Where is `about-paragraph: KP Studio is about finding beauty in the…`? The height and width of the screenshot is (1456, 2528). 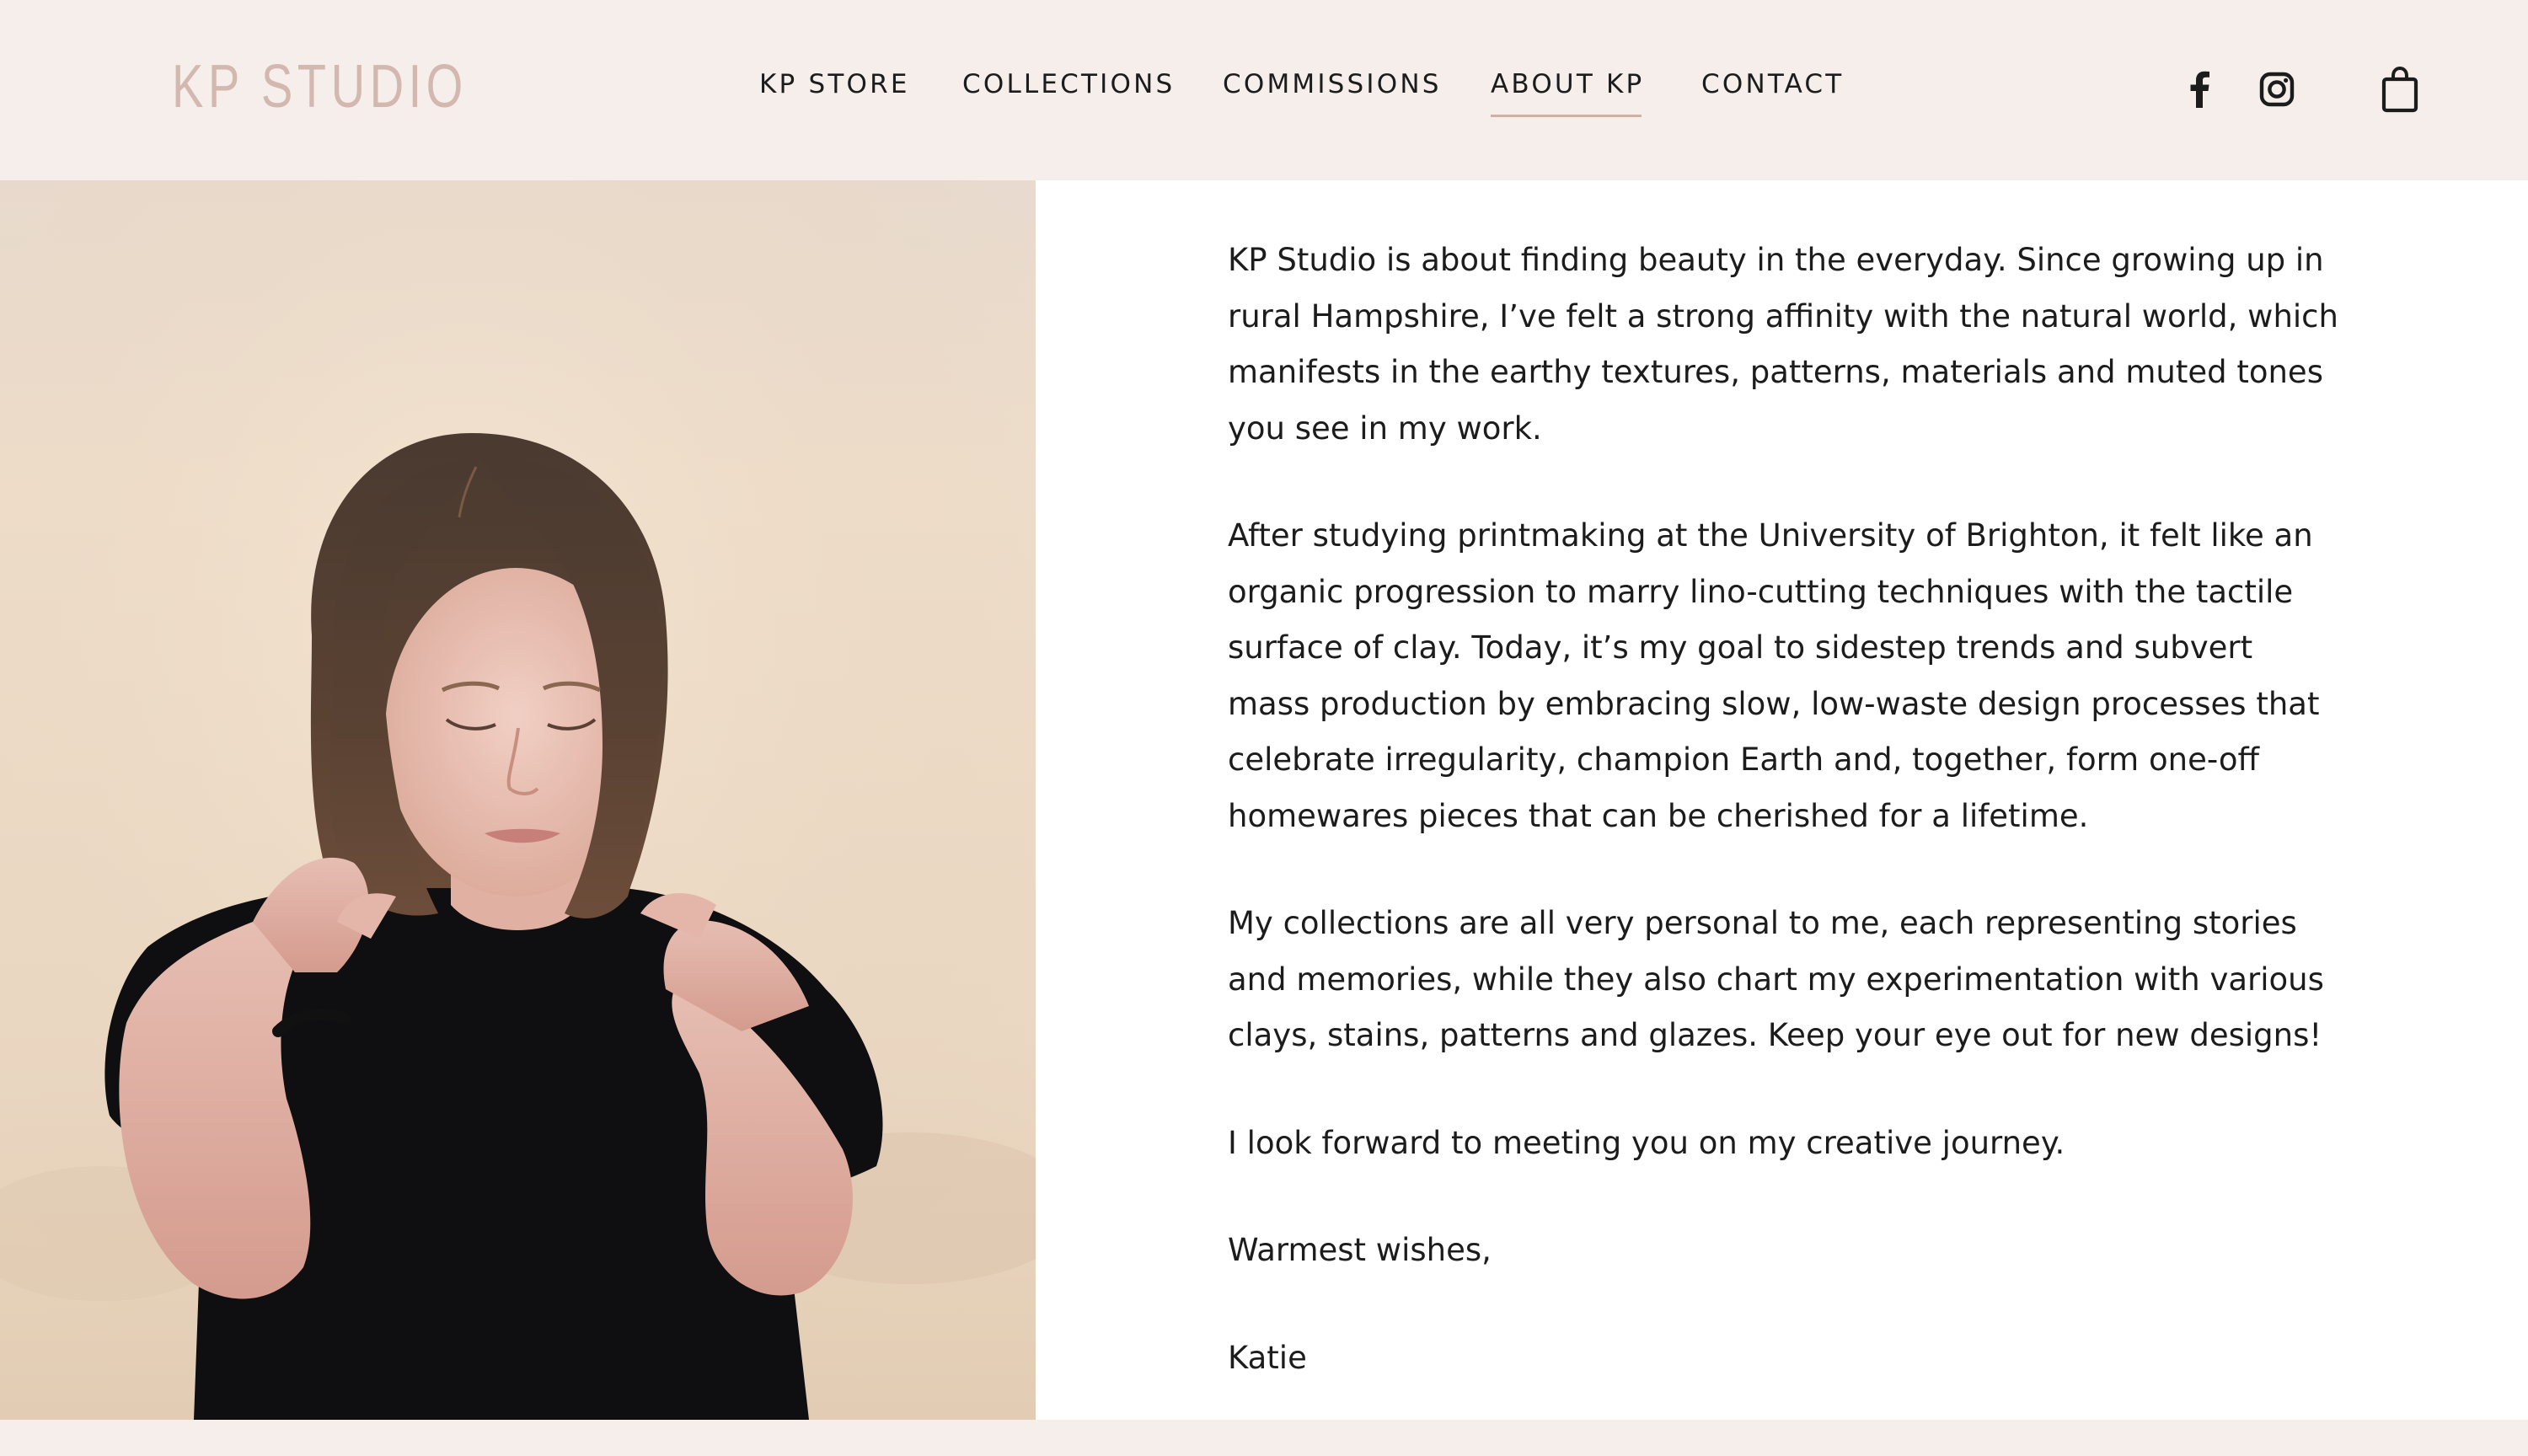 about-paragraph: KP Studio is about finding beauty in the… is located at coordinates (1783, 344).